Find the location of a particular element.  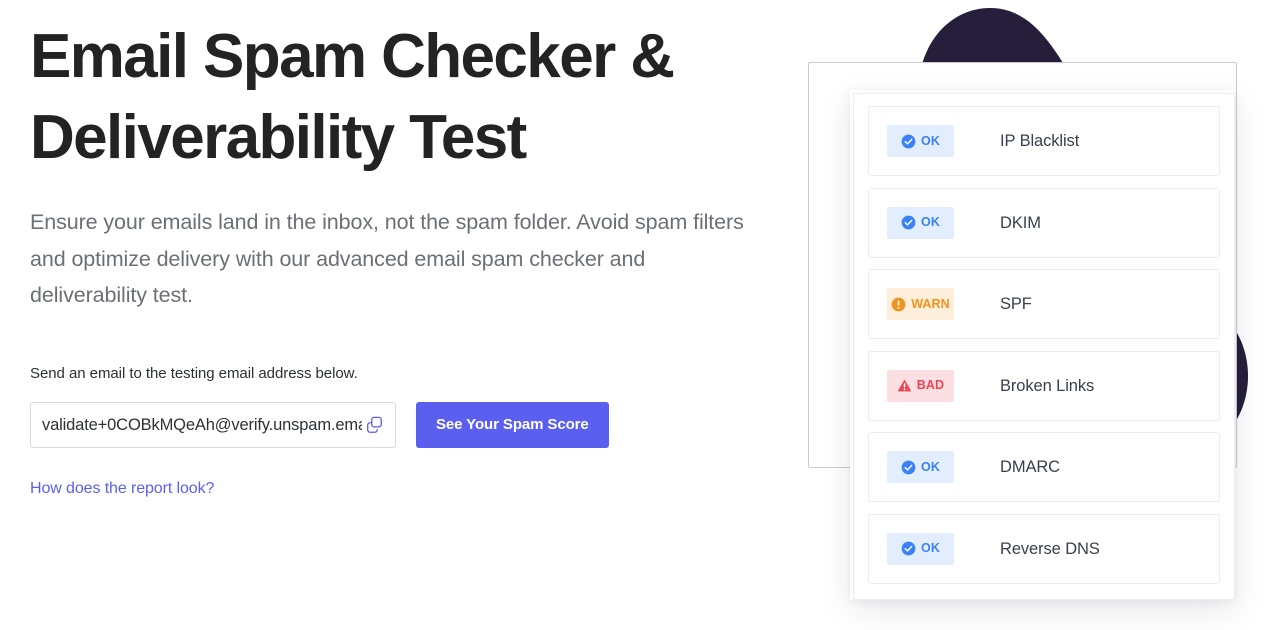

check-name: IP Blacklist is located at coordinates (1040, 141).